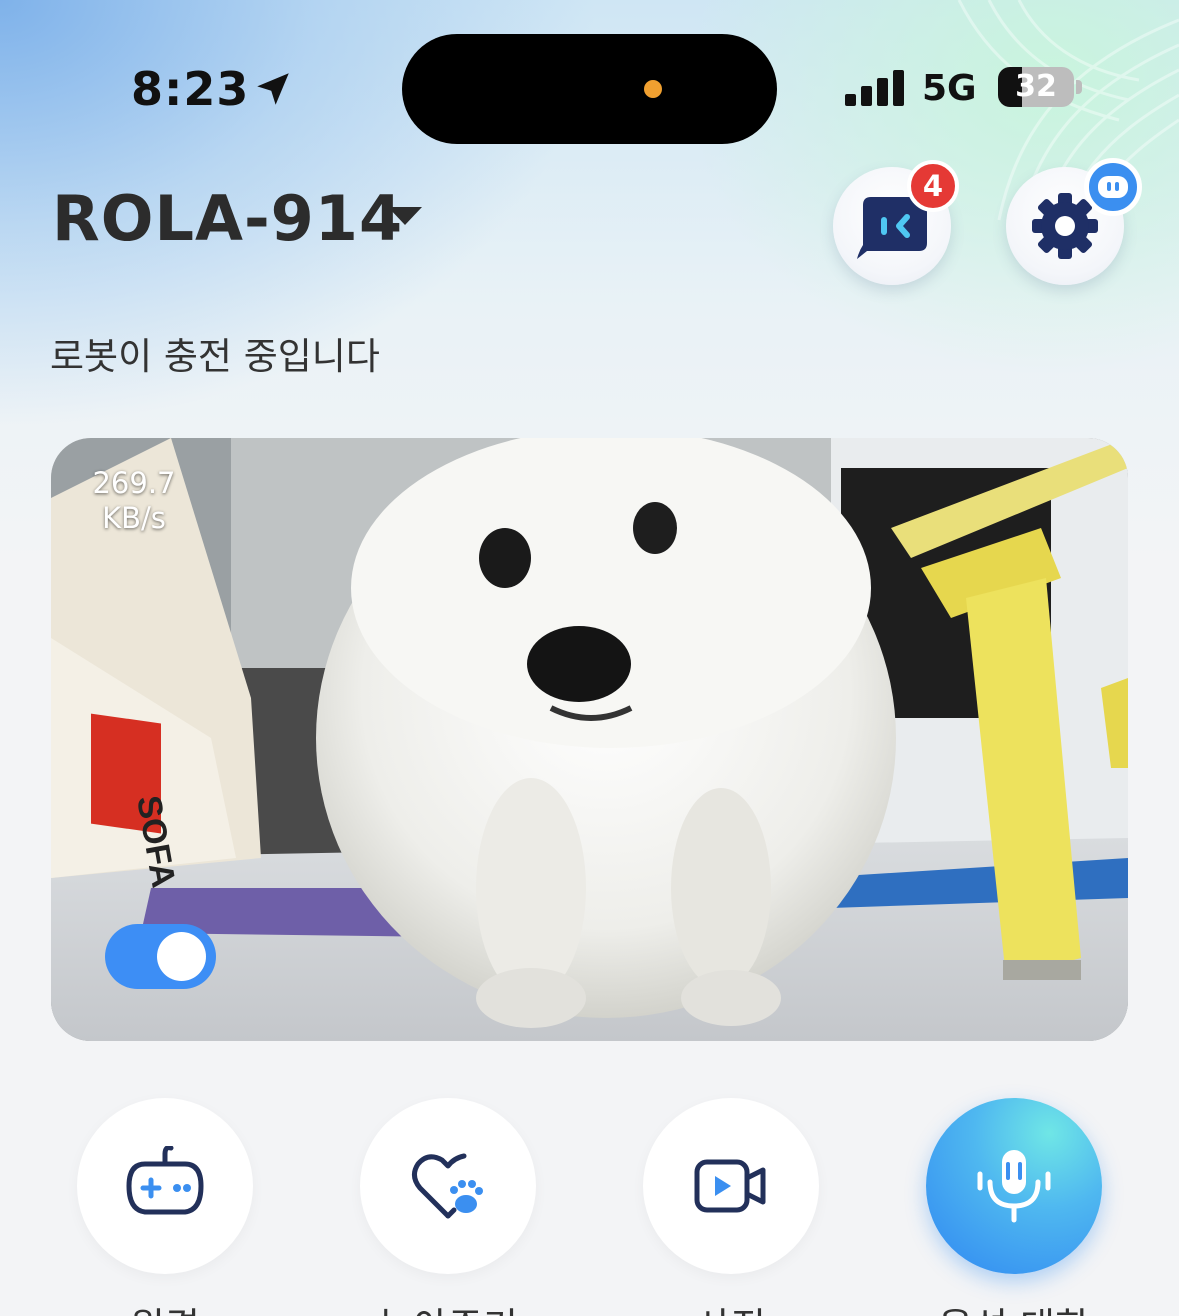 The image size is (1179, 1316). I want to click on heart-paw-icon, so click(447, 1186).